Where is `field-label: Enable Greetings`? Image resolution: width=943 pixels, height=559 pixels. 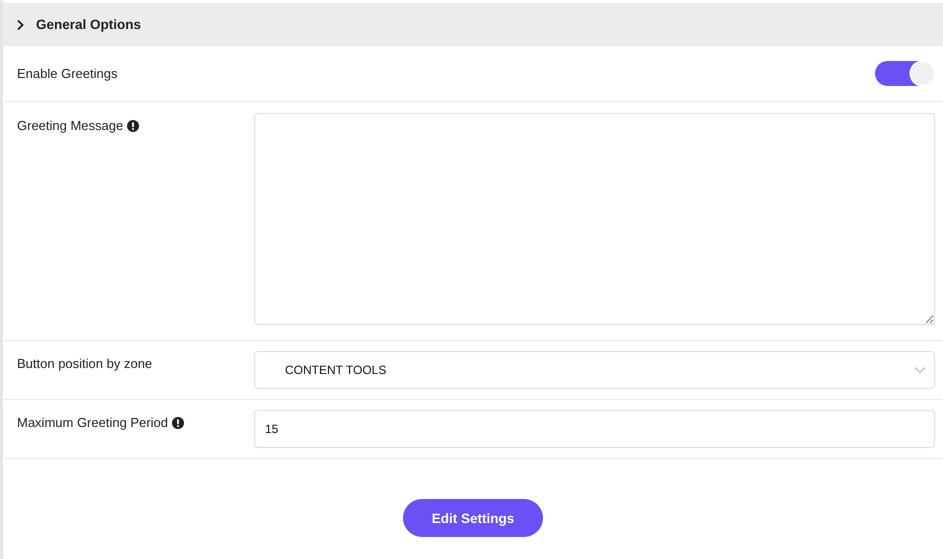 field-label: Enable Greetings is located at coordinates (67, 74).